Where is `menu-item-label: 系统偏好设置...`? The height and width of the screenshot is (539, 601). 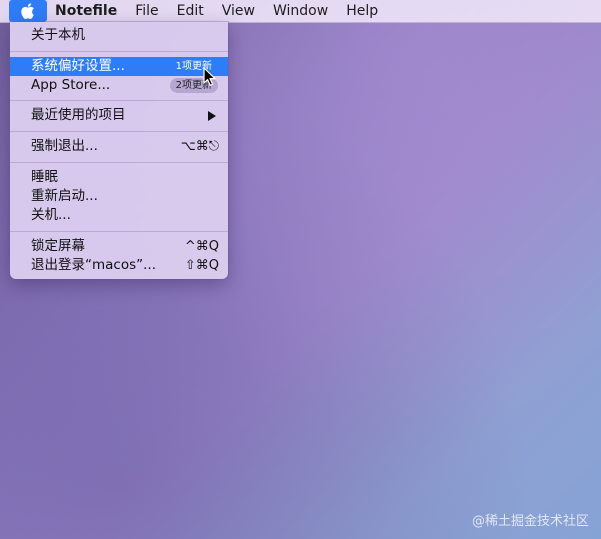
menu-item-label: 系统偏好设置... is located at coordinates (78, 66).